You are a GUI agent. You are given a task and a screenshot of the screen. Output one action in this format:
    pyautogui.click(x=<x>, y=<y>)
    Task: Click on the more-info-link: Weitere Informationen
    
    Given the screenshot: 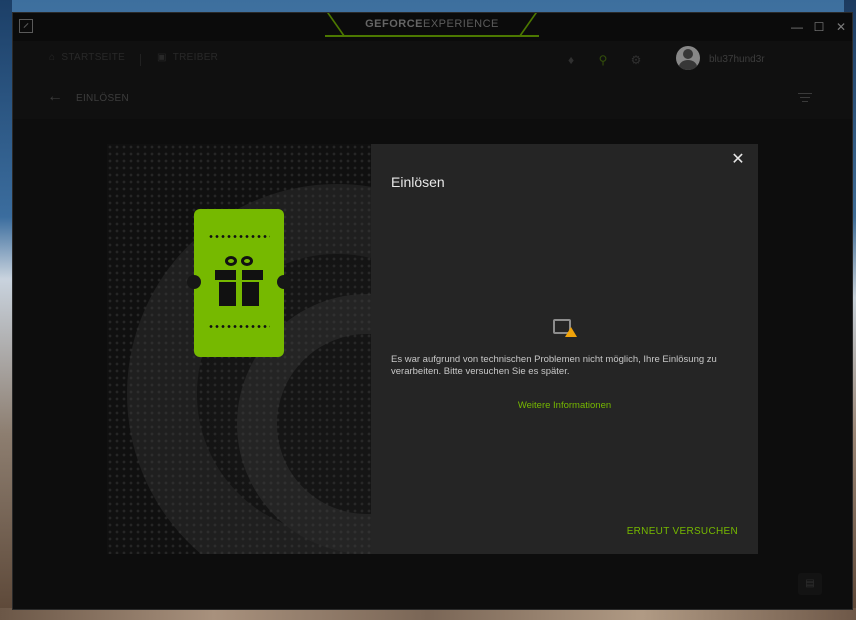 What is the action you would take?
    pyautogui.click(x=564, y=405)
    